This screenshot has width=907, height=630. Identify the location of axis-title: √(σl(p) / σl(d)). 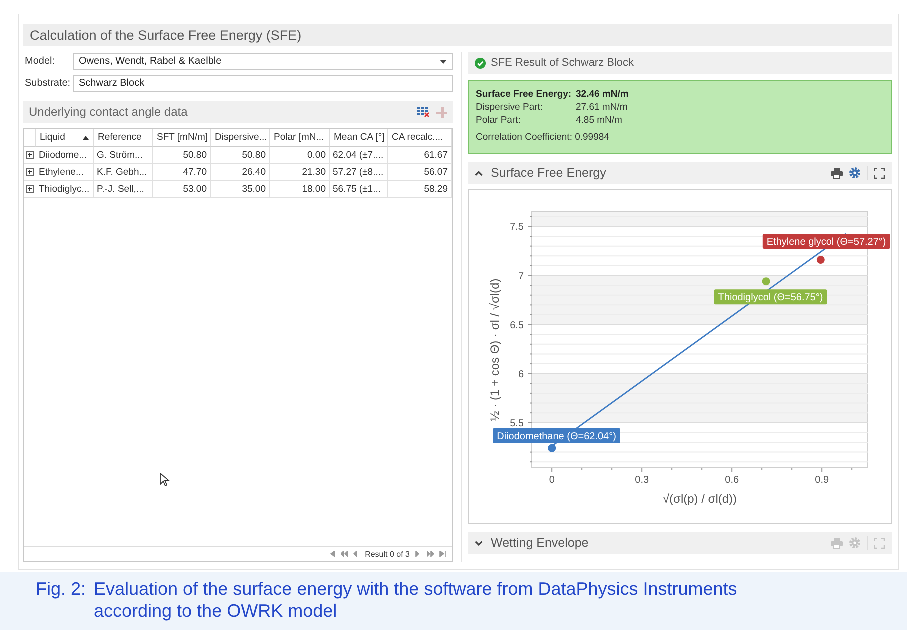
(700, 499).